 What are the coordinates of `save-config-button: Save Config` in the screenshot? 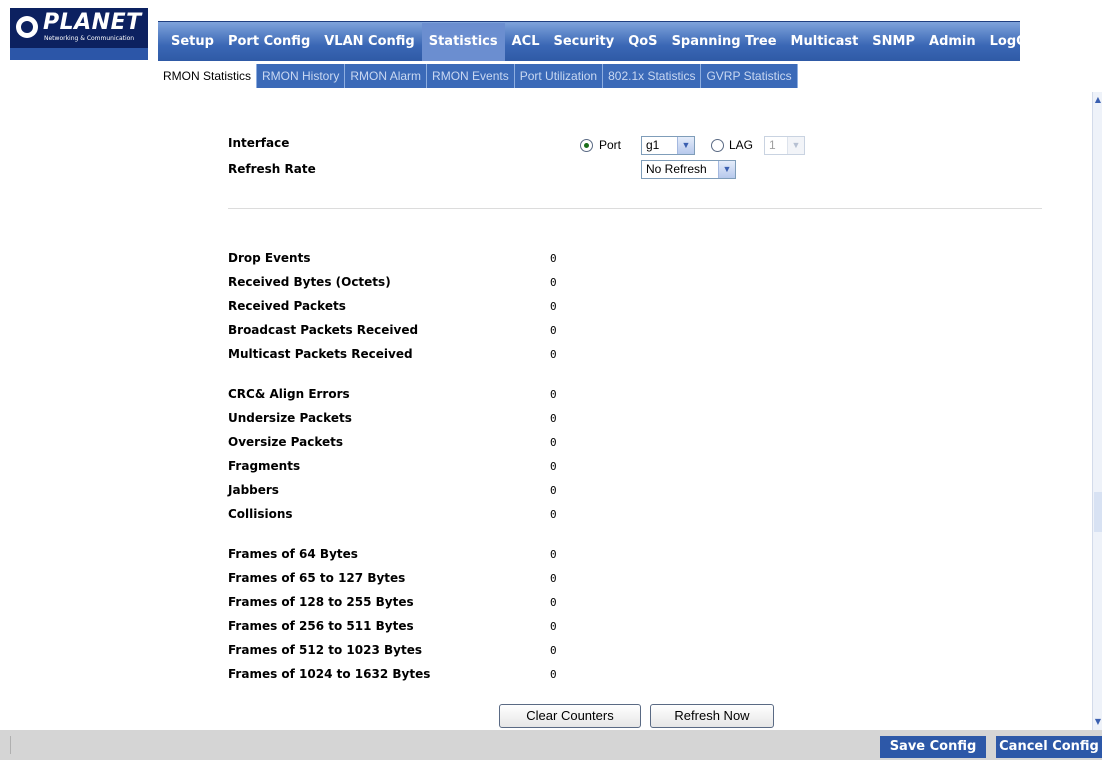 It's located at (933, 747).